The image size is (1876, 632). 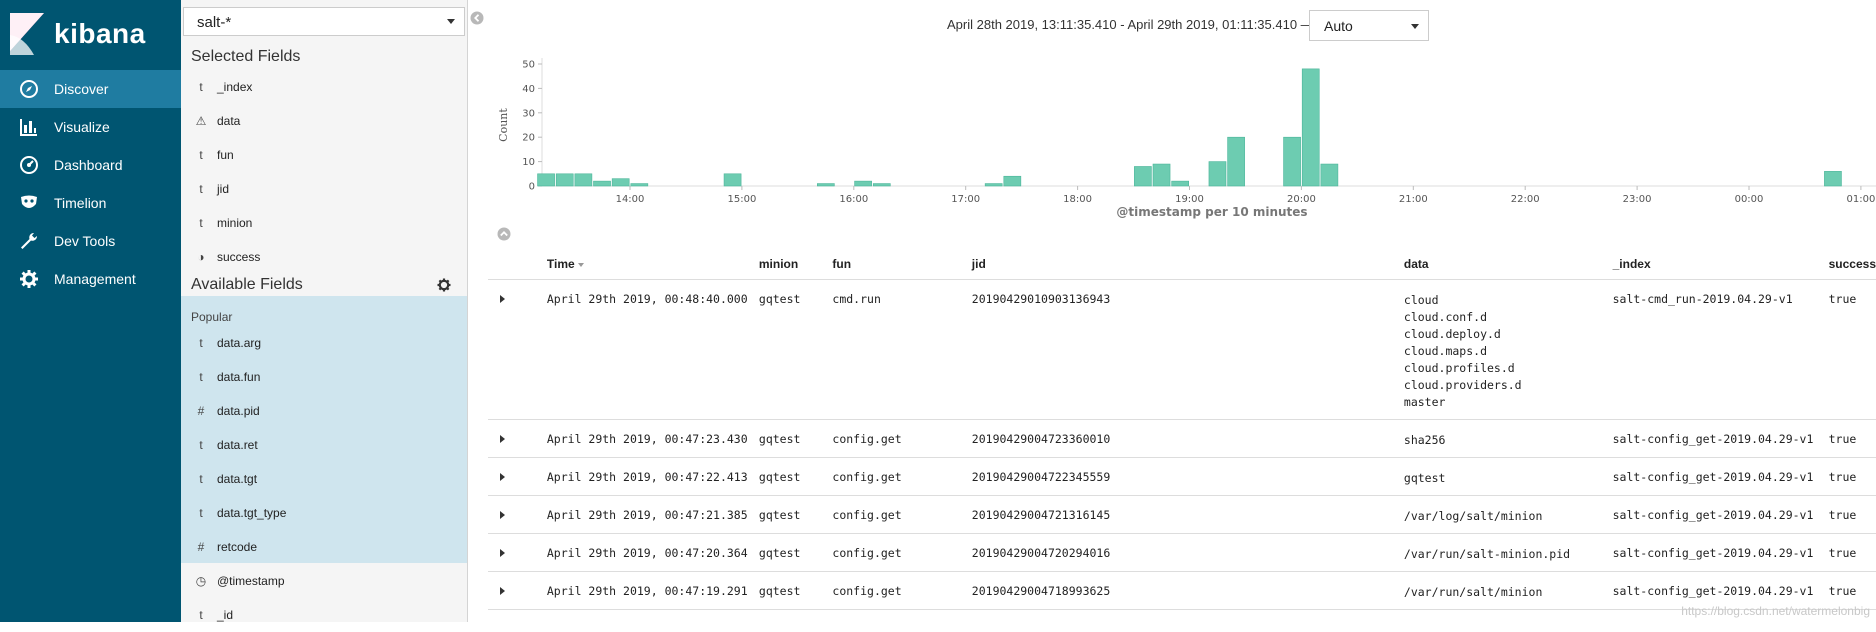 What do you see at coordinates (324, 377) in the screenshot?
I see `field-data-fun: t data.fun` at bounding box center [324, 377].